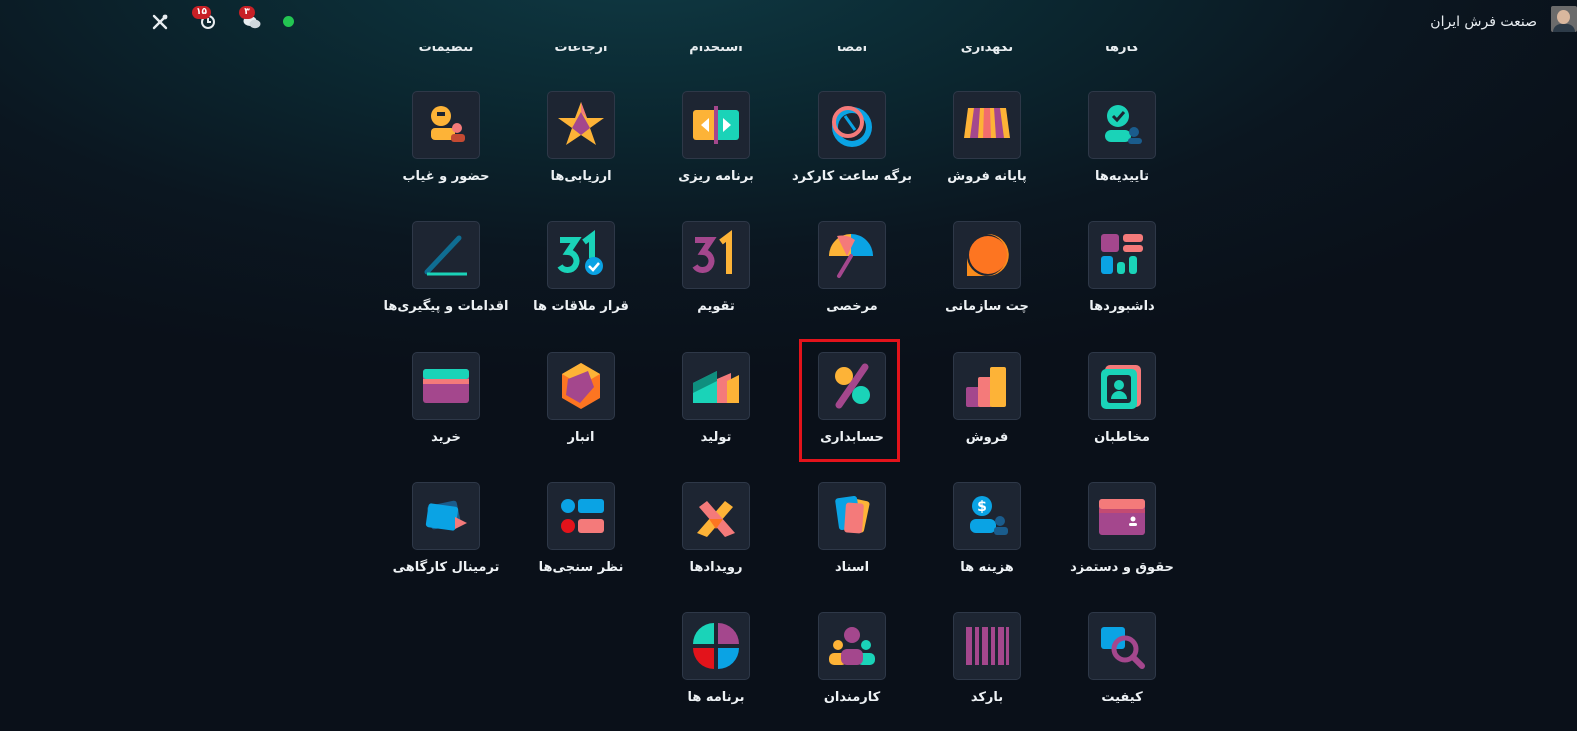 This screenshot has height=731, width=1577. What do you see at coordinates (716, 697) in the screenshot?
I see `app-label: برنامه ها` at bounding box center [716, 697].